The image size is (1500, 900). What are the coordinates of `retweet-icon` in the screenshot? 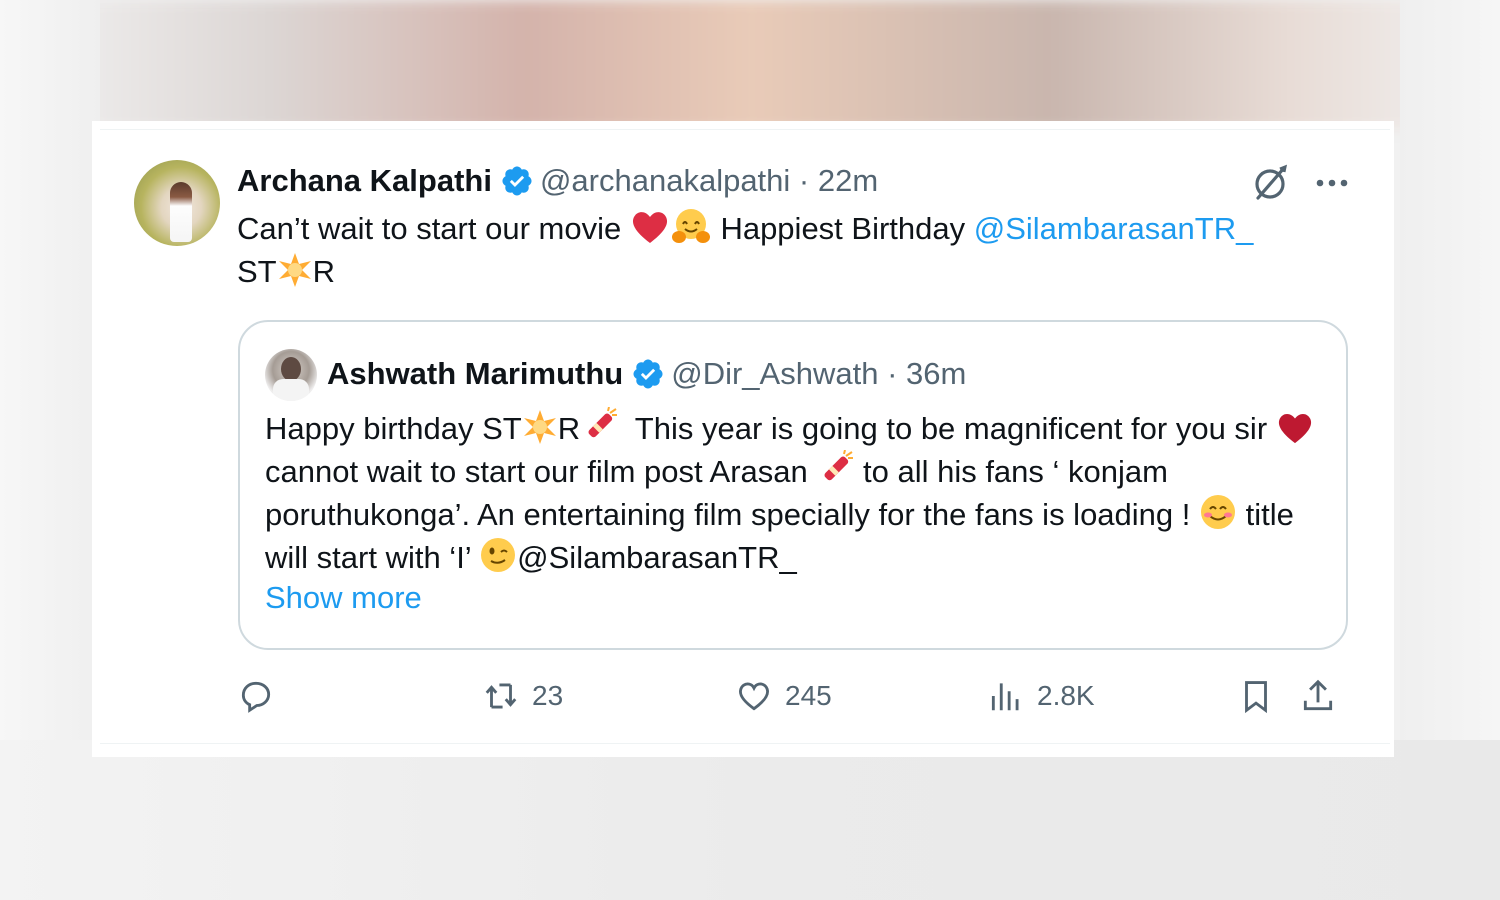 It's located at (501, 696).